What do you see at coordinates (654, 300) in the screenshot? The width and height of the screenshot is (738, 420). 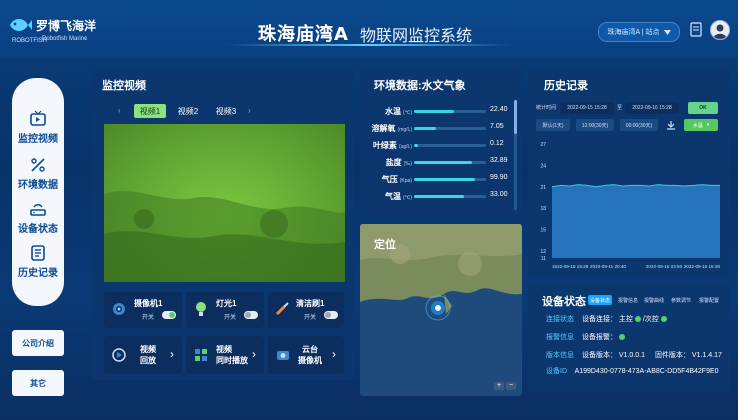 I see `tab-alarm-curve: 报警曲线` at bounding box center [654, 300].